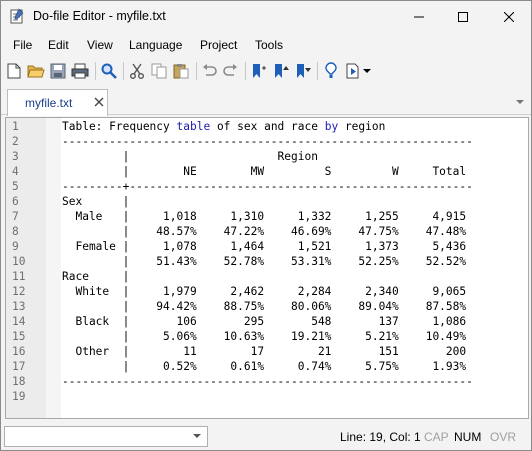  Describe the element at coordinates (155, 45) in the screenshot. I see `menu-language: Language` at that location.